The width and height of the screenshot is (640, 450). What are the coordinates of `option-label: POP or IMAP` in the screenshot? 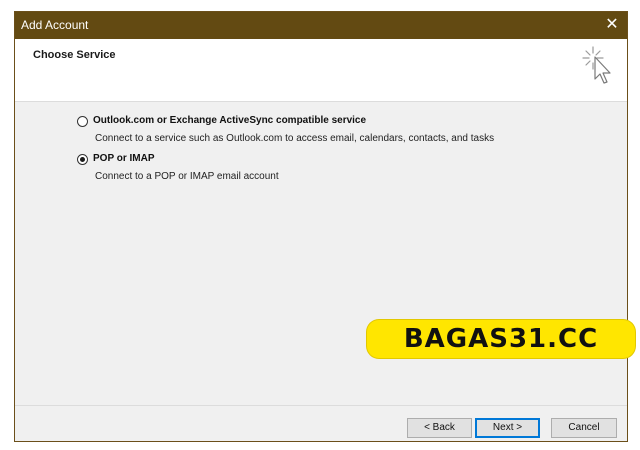 It's located at (124, 158).